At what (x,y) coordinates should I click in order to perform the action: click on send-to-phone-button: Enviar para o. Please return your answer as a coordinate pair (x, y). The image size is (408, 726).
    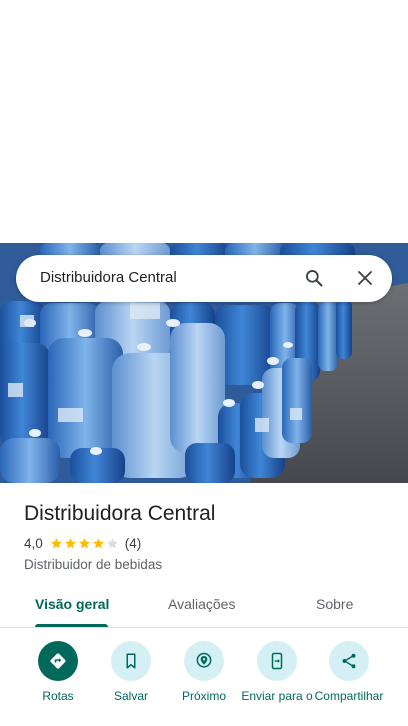
    Looking at the image, I should click on (277, 672).